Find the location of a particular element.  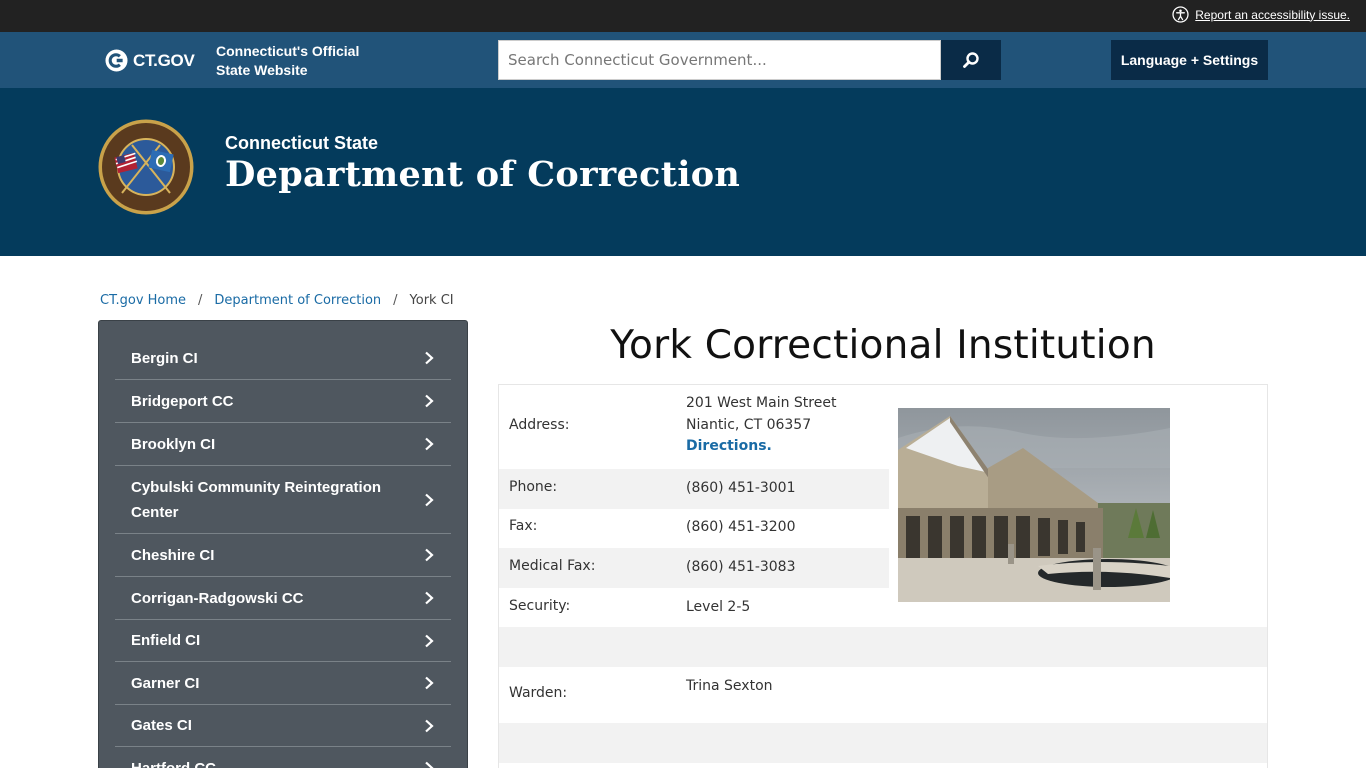

directions-link: Directions. is located at coordinates (729, 446).